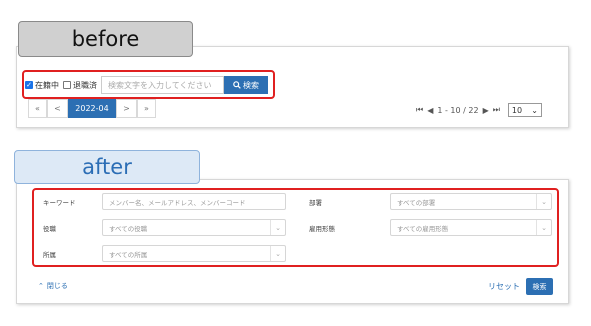 The image size is (591, 326). I want to click on per-page-select: 10 ⌄, so click(524, 110).